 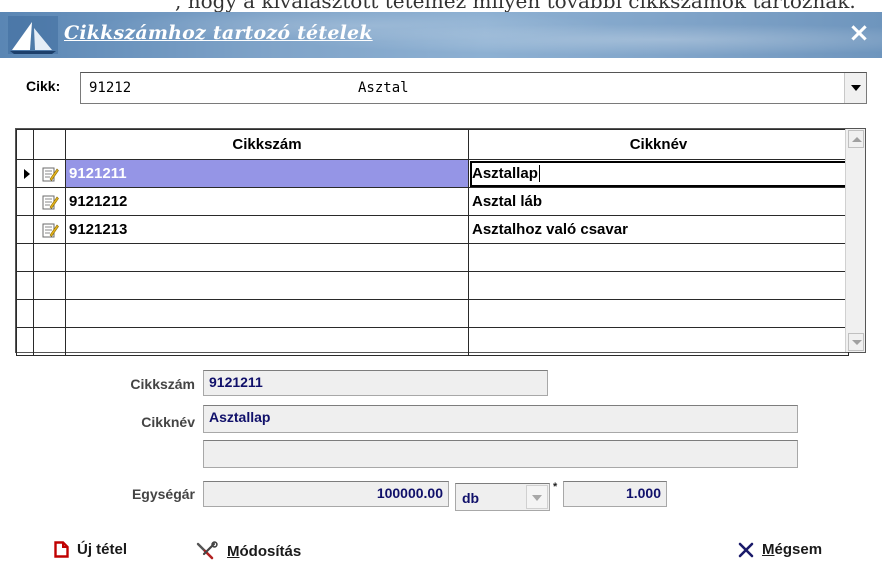 I want to click on scroll-up-arrow-icon, so click(x=856, y=139).